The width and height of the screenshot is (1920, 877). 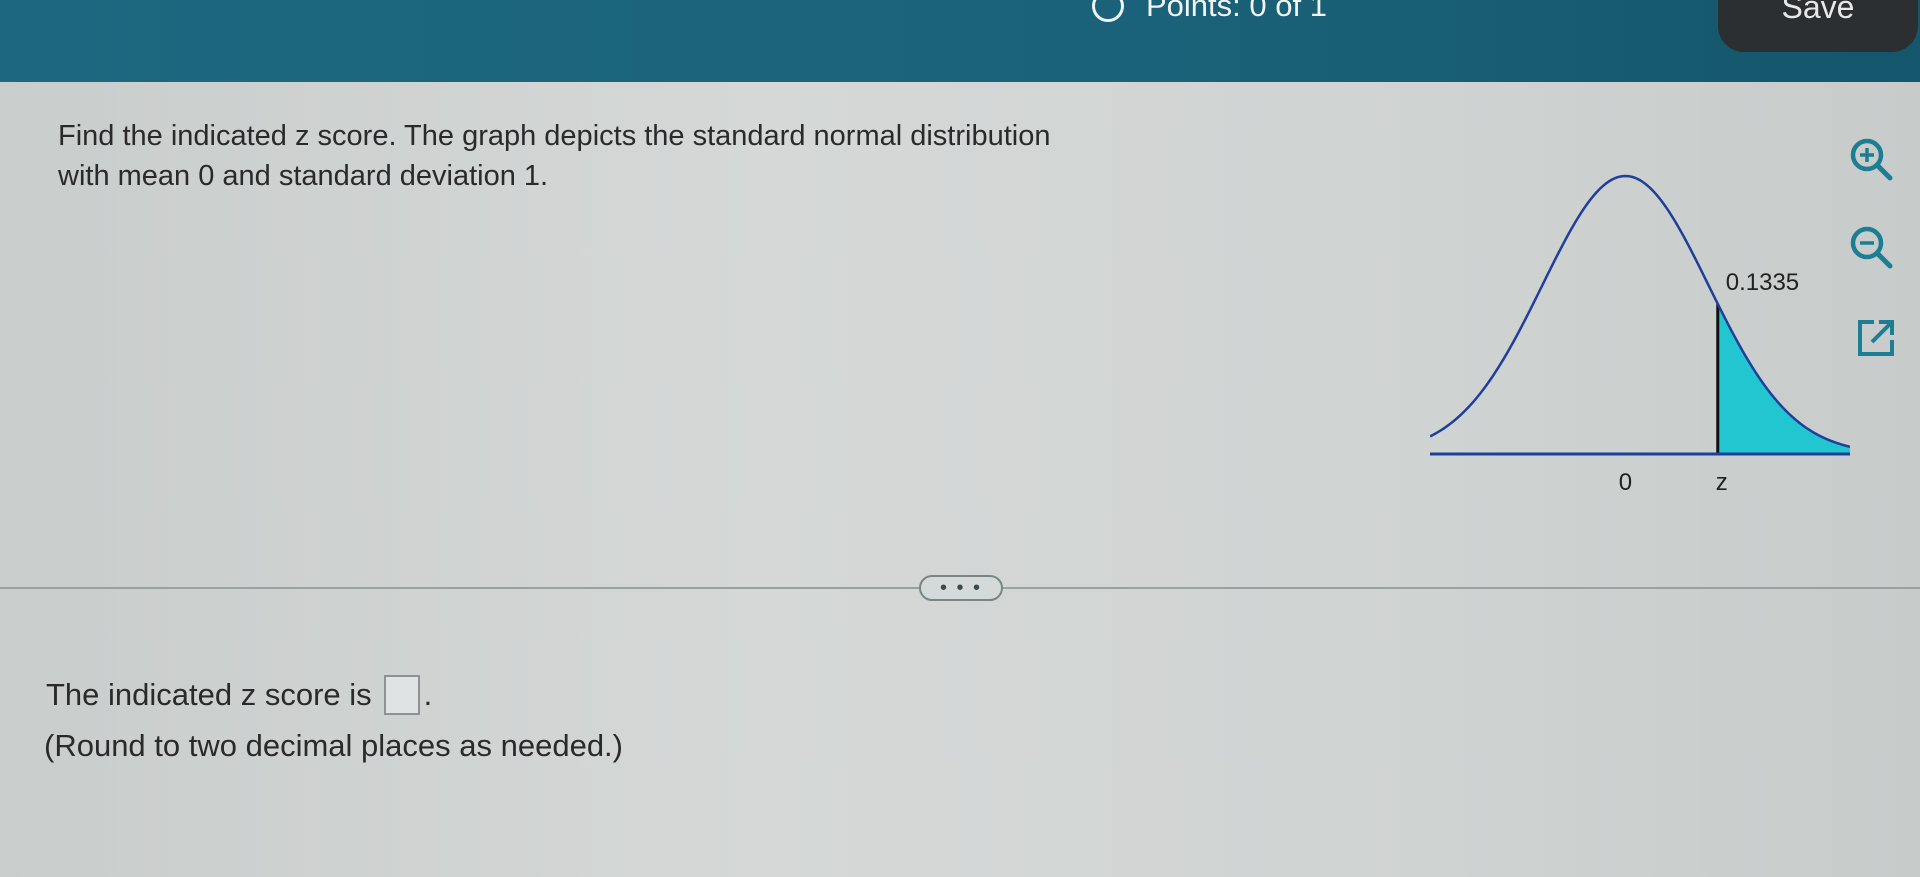 What do you see at coordinates (1783, 378) in the screenshot?
I see `shaded-tail-area` at bounding box center [1783, 378].